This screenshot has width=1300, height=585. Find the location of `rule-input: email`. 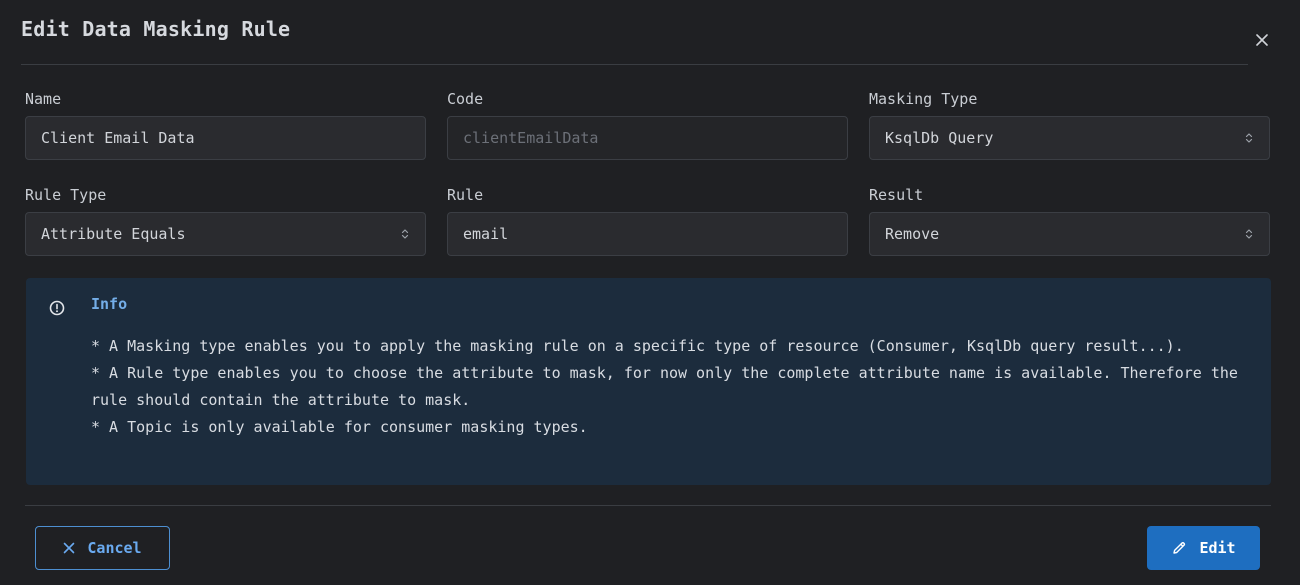

rule-input: email is located at coordinates (647, 234).